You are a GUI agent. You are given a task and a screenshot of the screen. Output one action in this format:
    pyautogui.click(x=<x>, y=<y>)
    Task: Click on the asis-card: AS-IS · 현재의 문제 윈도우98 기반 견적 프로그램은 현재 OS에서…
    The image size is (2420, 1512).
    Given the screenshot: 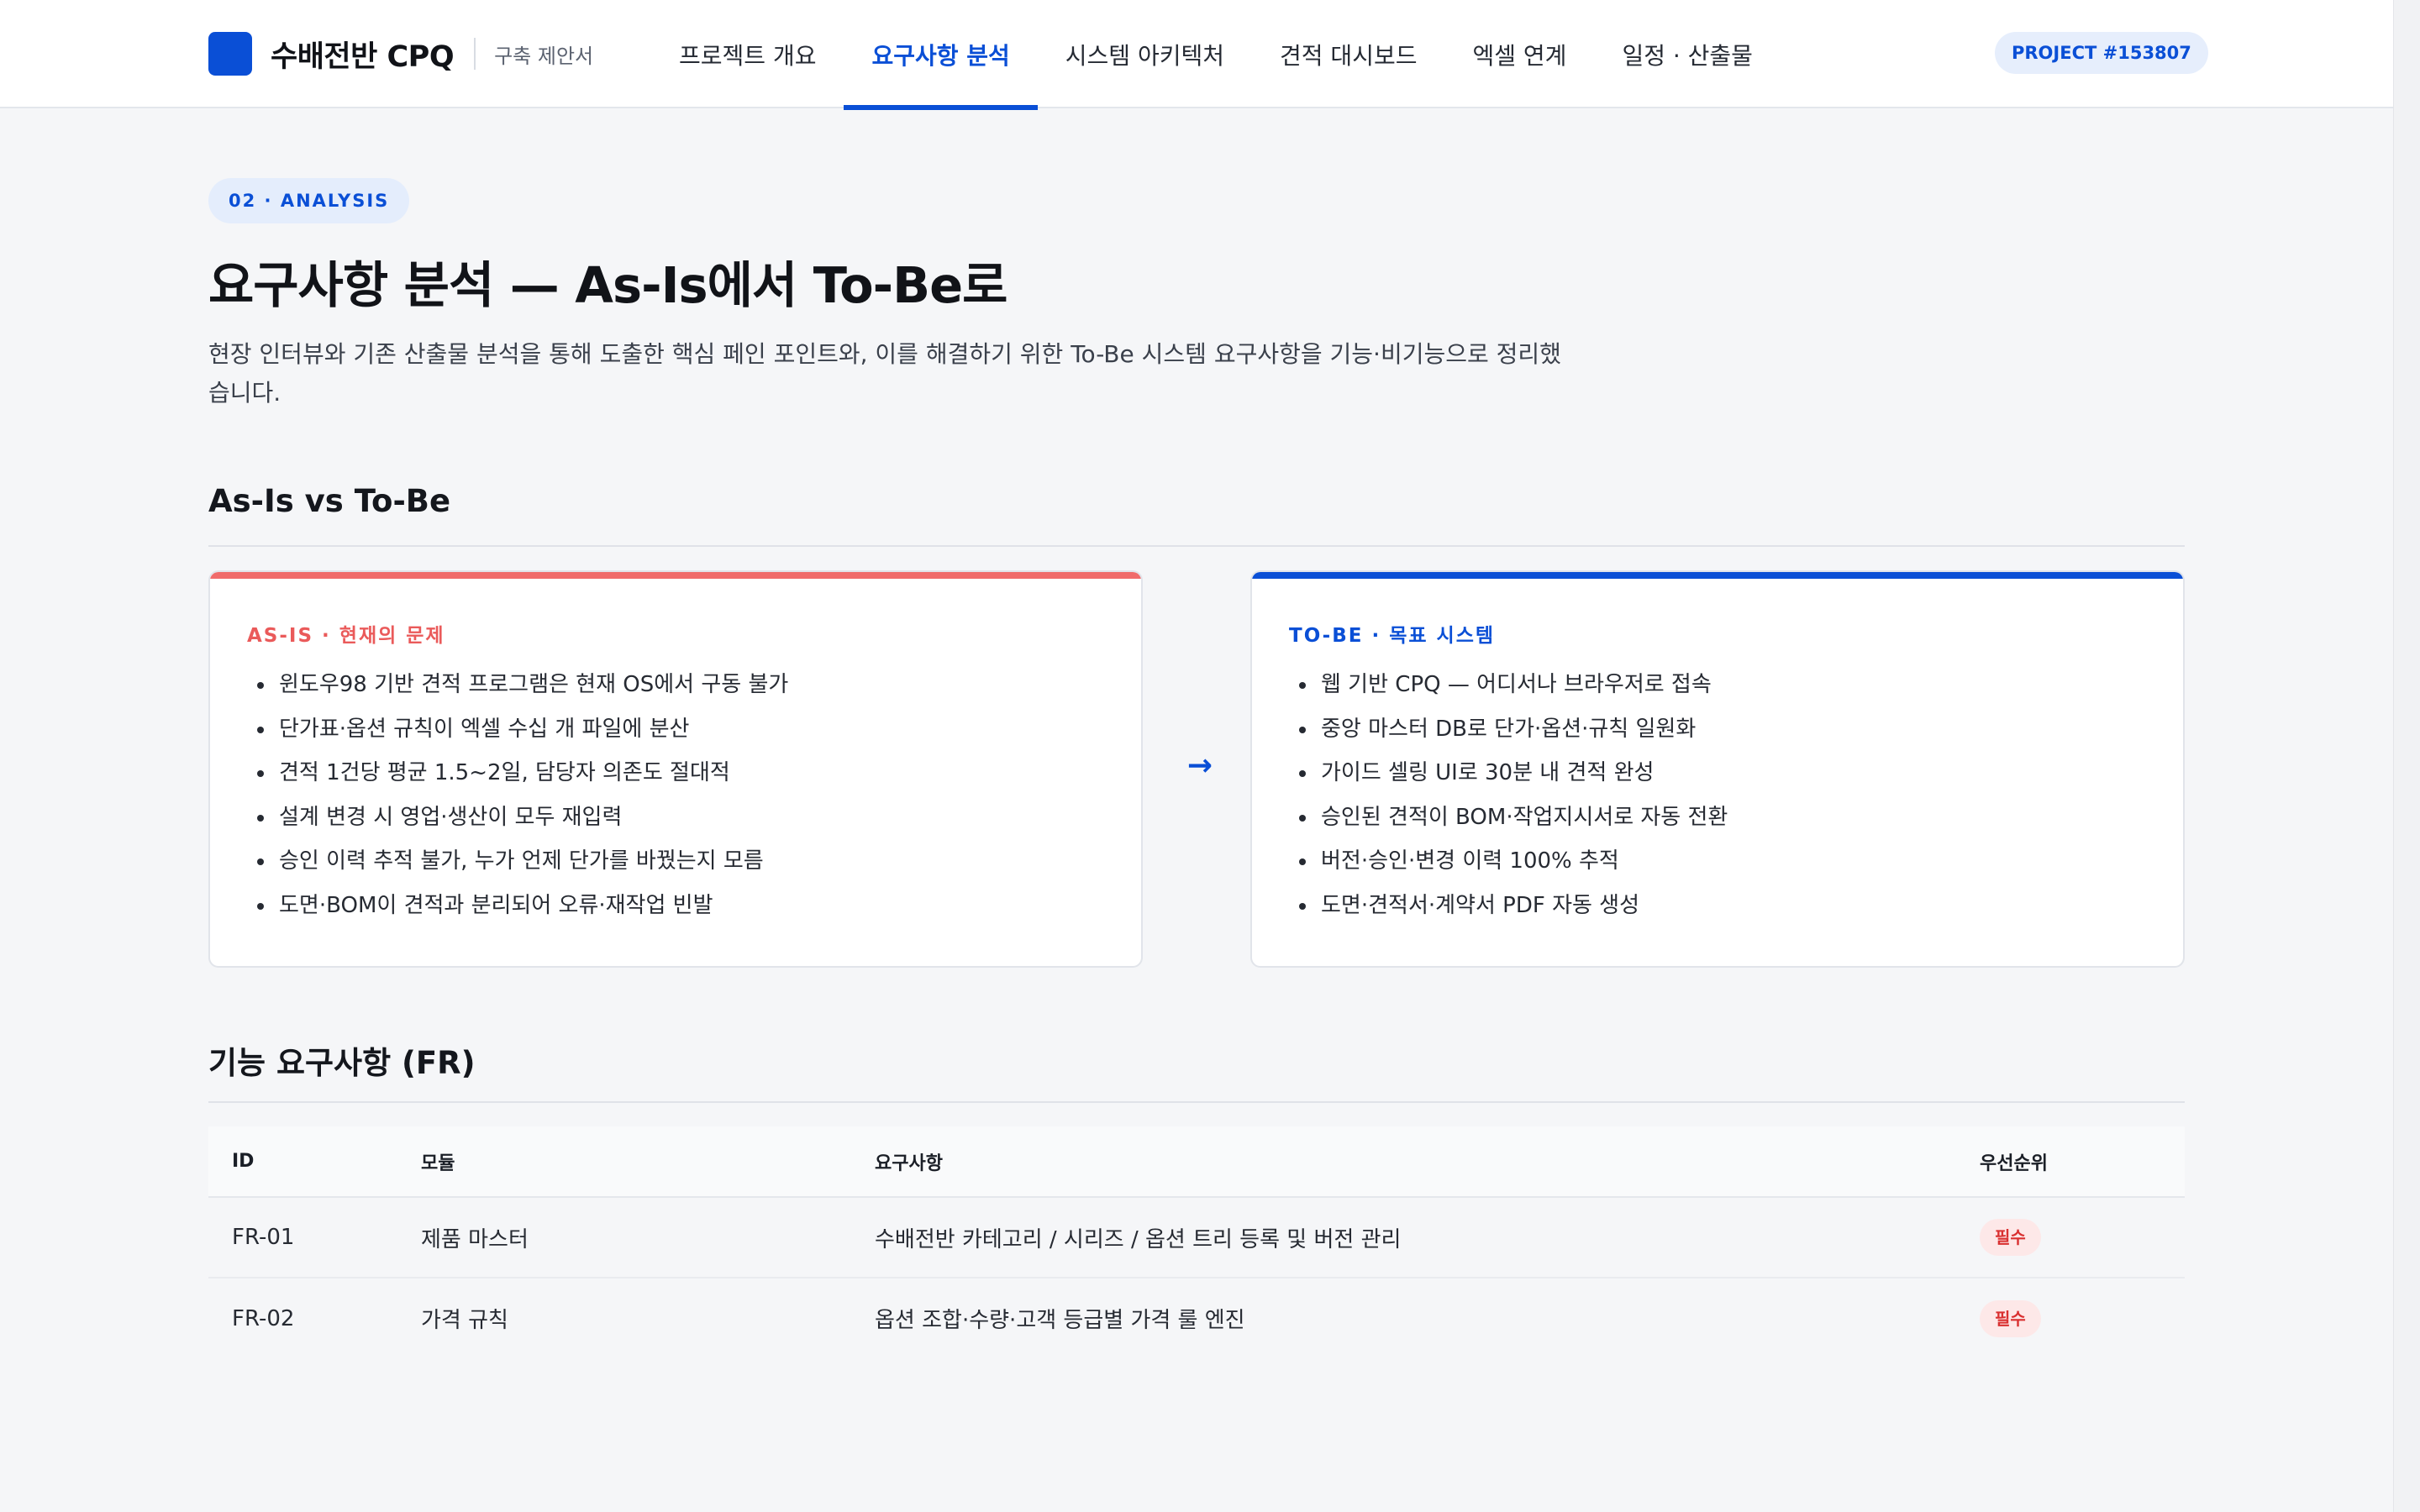 What is the action you would take?
    pyautogui.click(x=675, y=769)
    